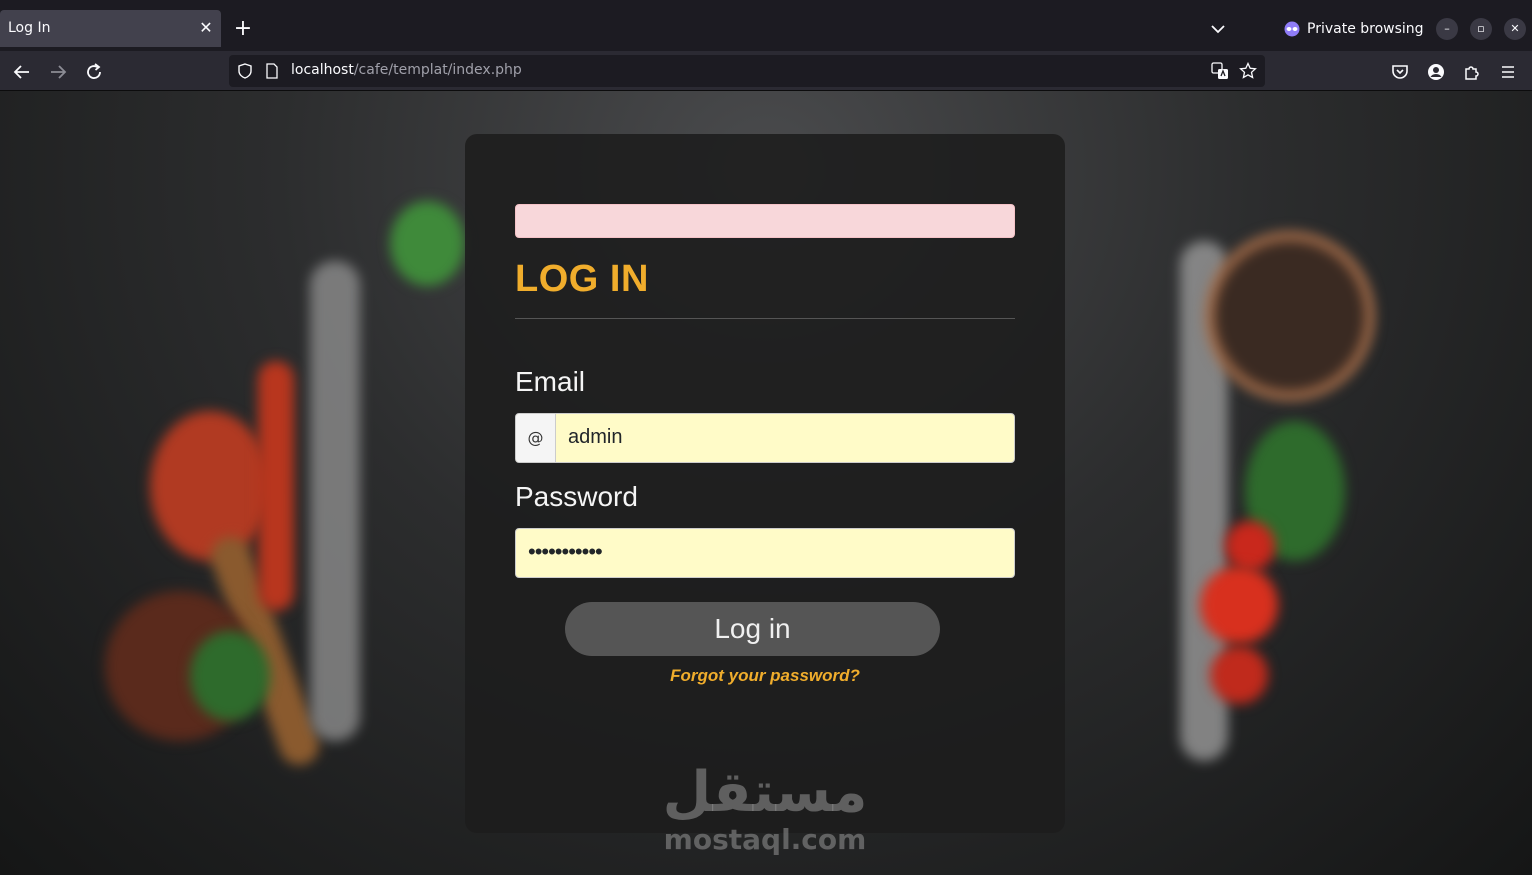 Image resolution: width=1532 pixels, height=875 pixels. I want to click on login-button: Log in, so click(752, 629).